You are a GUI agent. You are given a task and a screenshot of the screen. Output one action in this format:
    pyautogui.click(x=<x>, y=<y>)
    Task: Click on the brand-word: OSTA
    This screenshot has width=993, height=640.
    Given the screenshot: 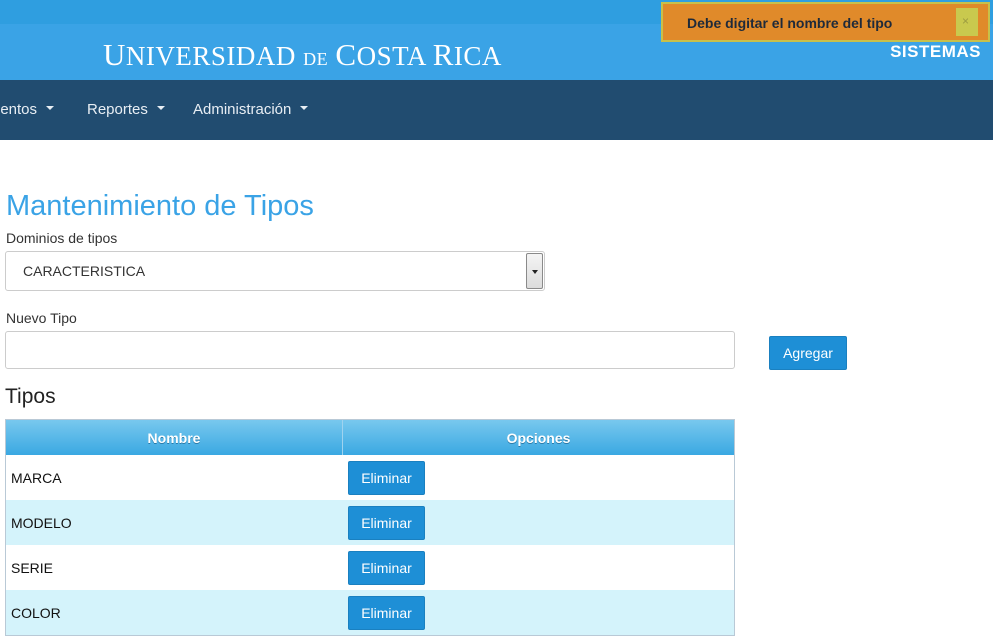 What is the action you would take?
    pyautogui.click(x=391, y=56)
    